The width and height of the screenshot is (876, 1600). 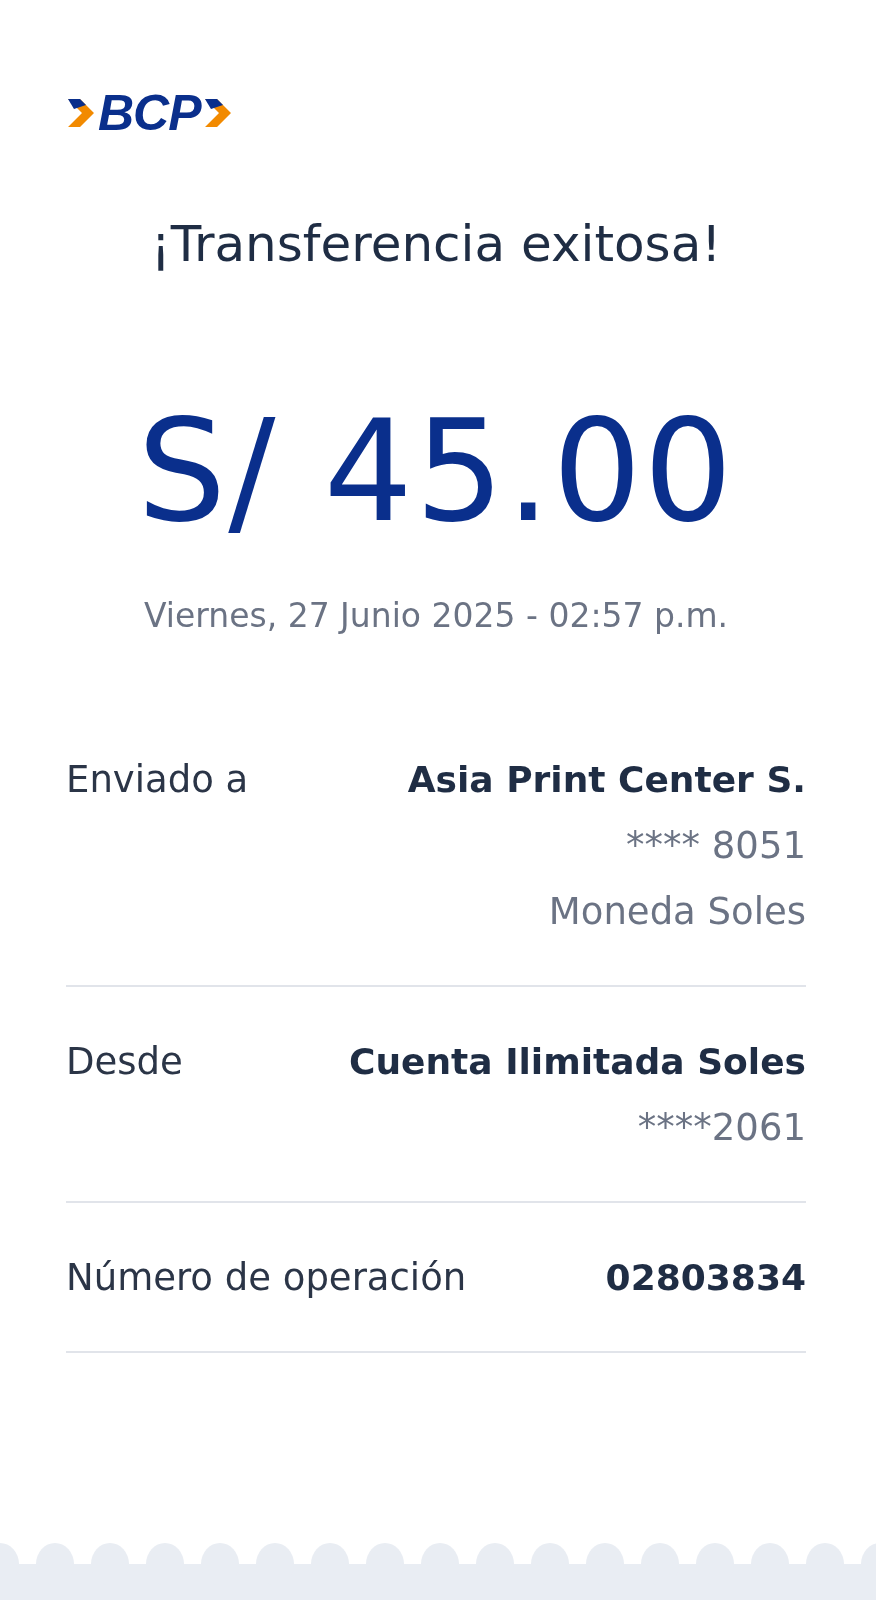 I want to click on detail-value: 02803834, so click(x=705, y=1278).